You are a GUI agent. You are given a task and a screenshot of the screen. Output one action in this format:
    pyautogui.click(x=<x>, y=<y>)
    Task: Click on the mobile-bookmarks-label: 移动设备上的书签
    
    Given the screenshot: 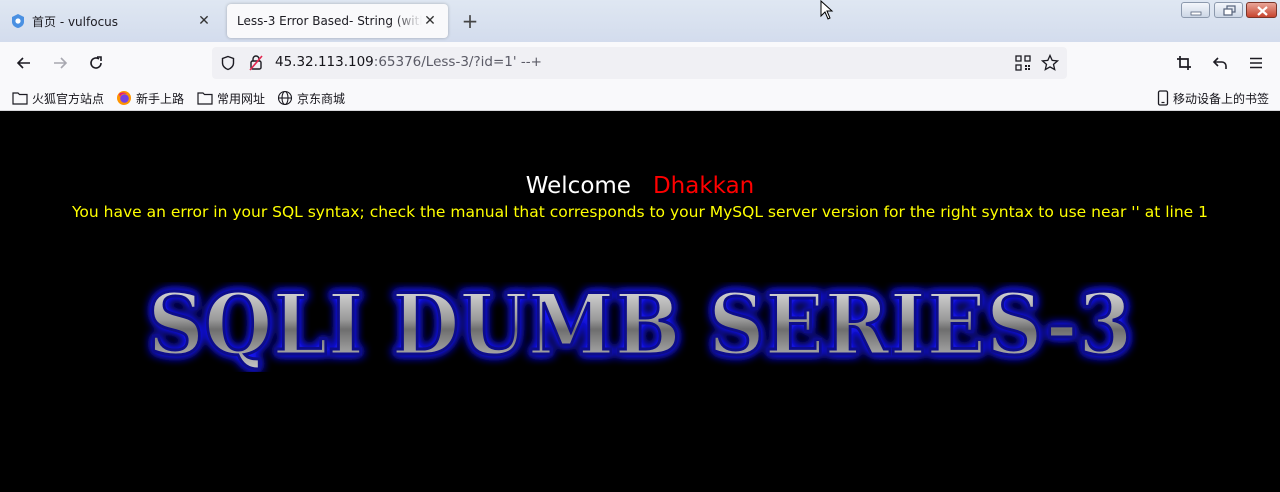 What is the action you would take?
    pyautogui.click(x=1221, y=98)
    